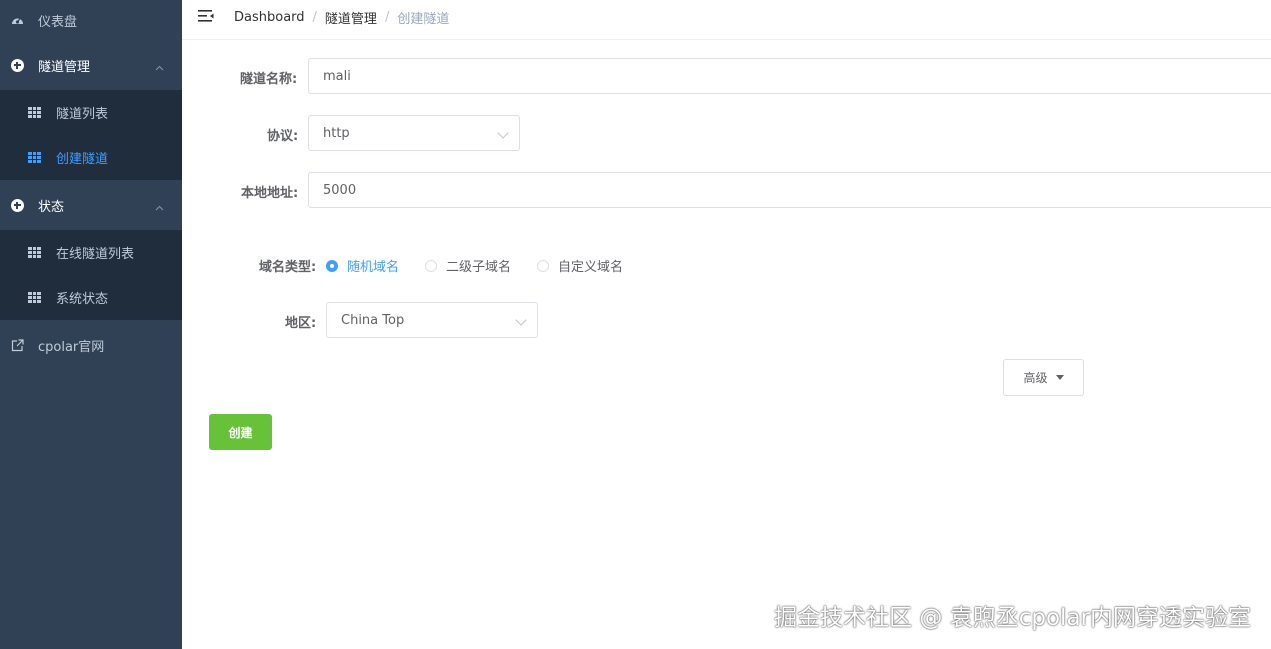 This screenshot has height=649, width=1271. I want to click on sidebar-item-online-tunnels: 在线隧道列表, so click(91, 252).